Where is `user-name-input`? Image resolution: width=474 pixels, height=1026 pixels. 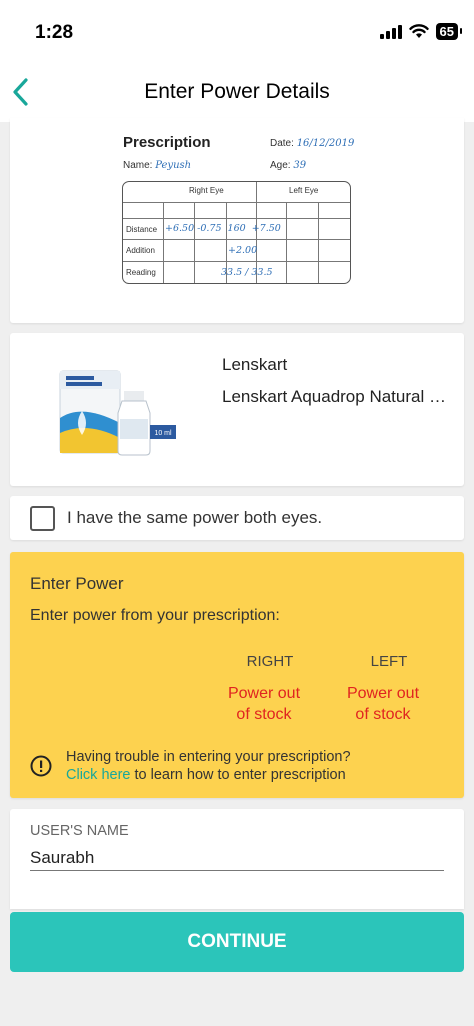 user-name-input is located at coordinates (237, 858).